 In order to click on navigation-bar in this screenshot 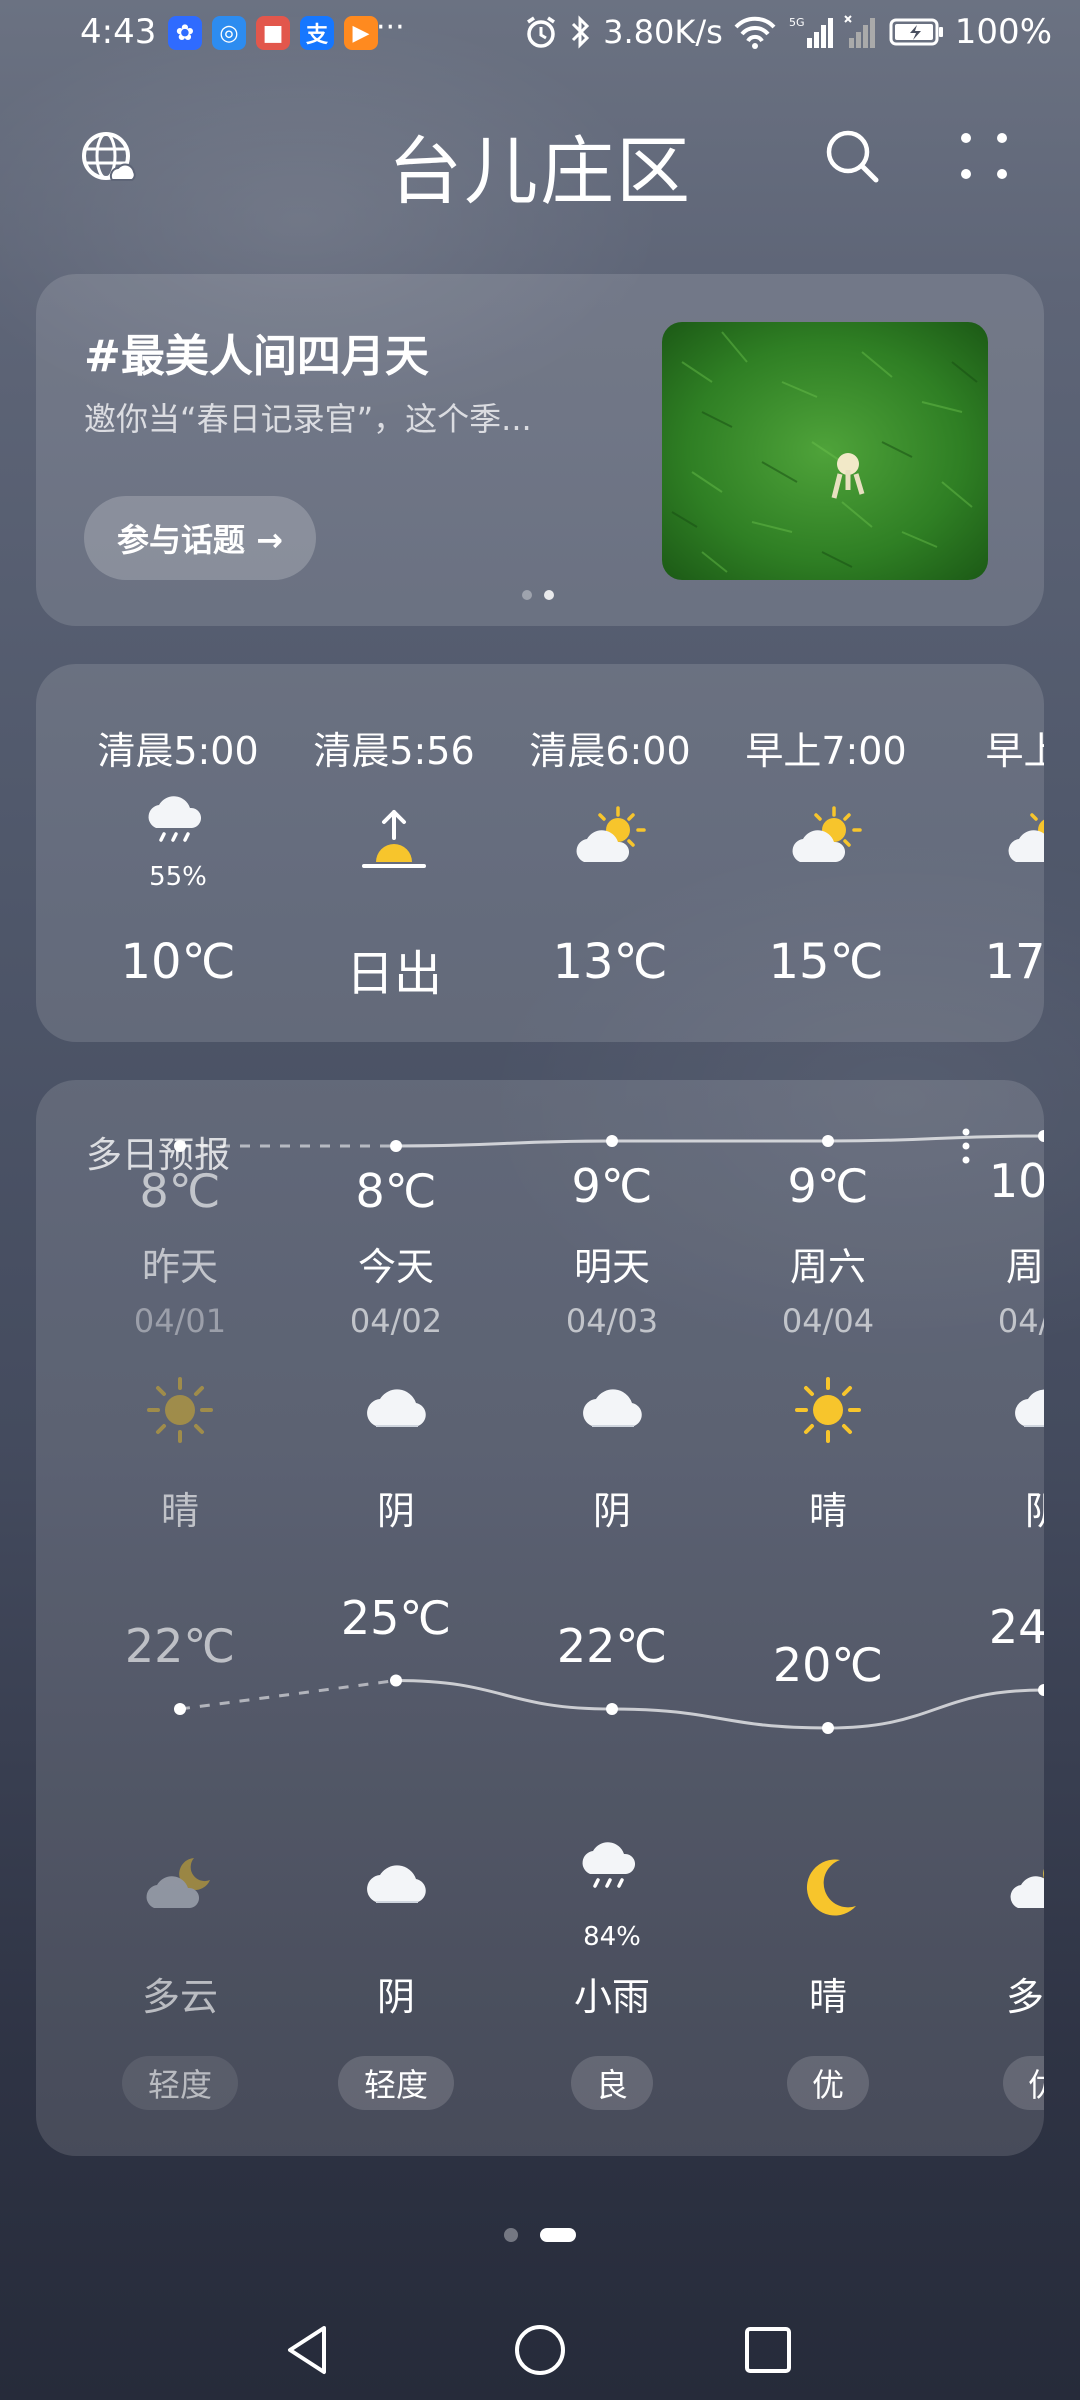, I will do `click(540, 2350)`.